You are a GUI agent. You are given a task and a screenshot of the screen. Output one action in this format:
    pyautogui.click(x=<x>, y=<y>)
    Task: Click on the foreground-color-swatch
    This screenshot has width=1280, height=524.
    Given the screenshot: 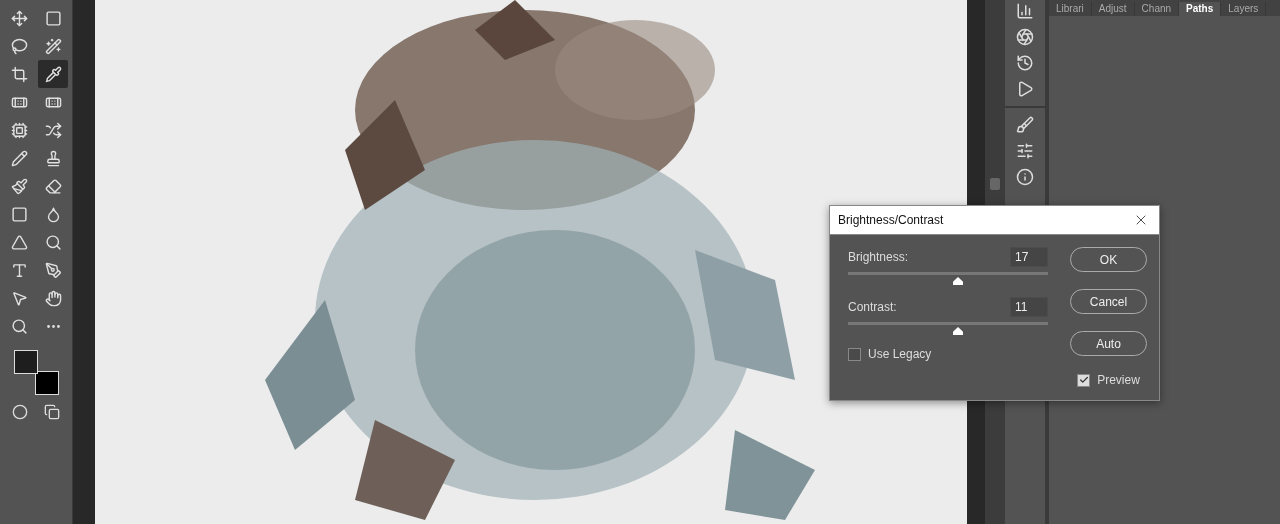 What is the action you would take?
    pyautogui.click(x=26, y=362)
    